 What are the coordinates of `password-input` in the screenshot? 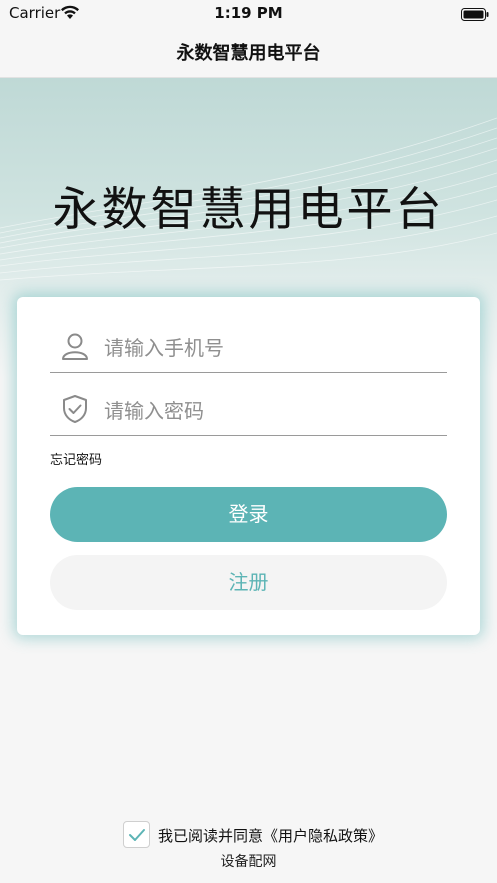 It's located at (269, 411).